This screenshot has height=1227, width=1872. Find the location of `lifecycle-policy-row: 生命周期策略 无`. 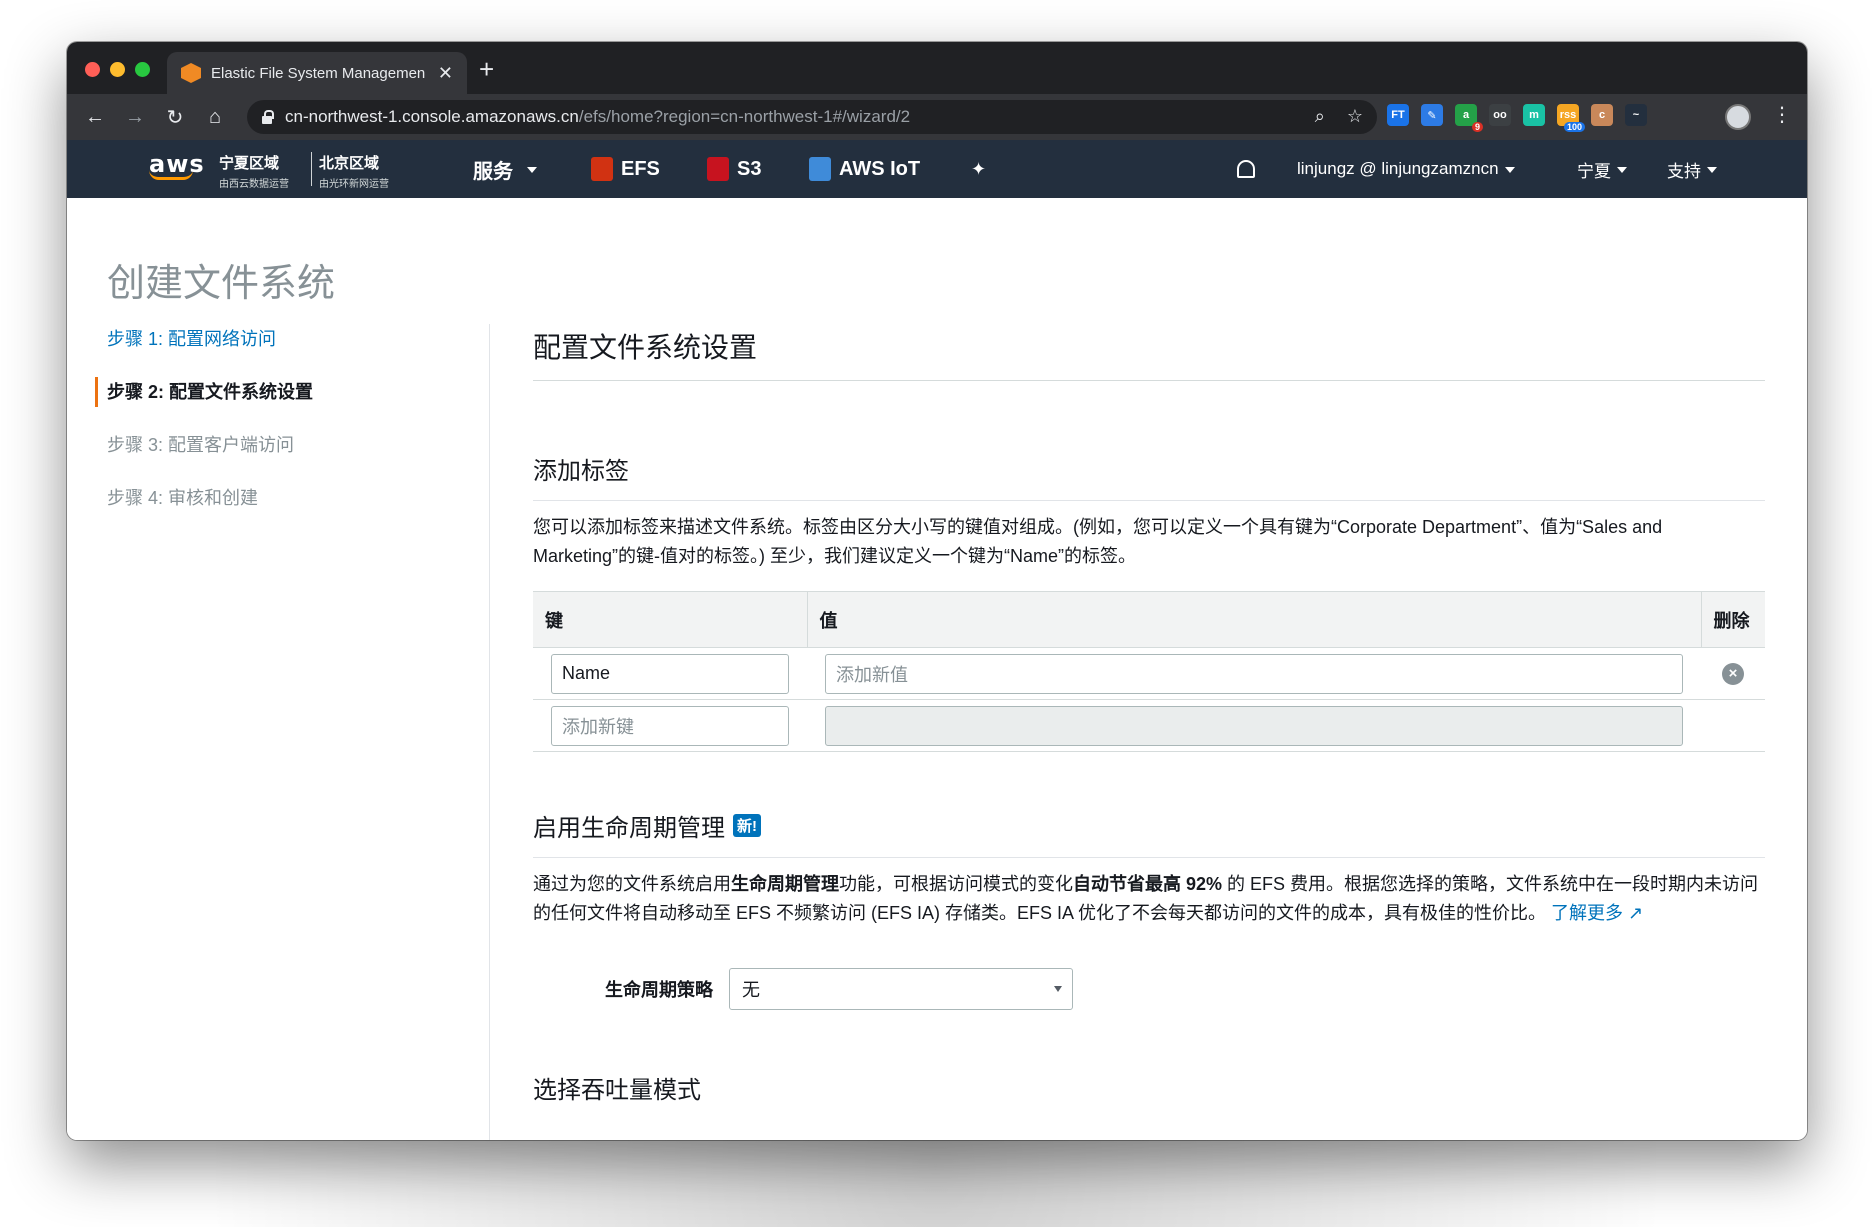

lifecycle-policy-row: 生命周期策略 无 is located at coordinates (1149, 989).